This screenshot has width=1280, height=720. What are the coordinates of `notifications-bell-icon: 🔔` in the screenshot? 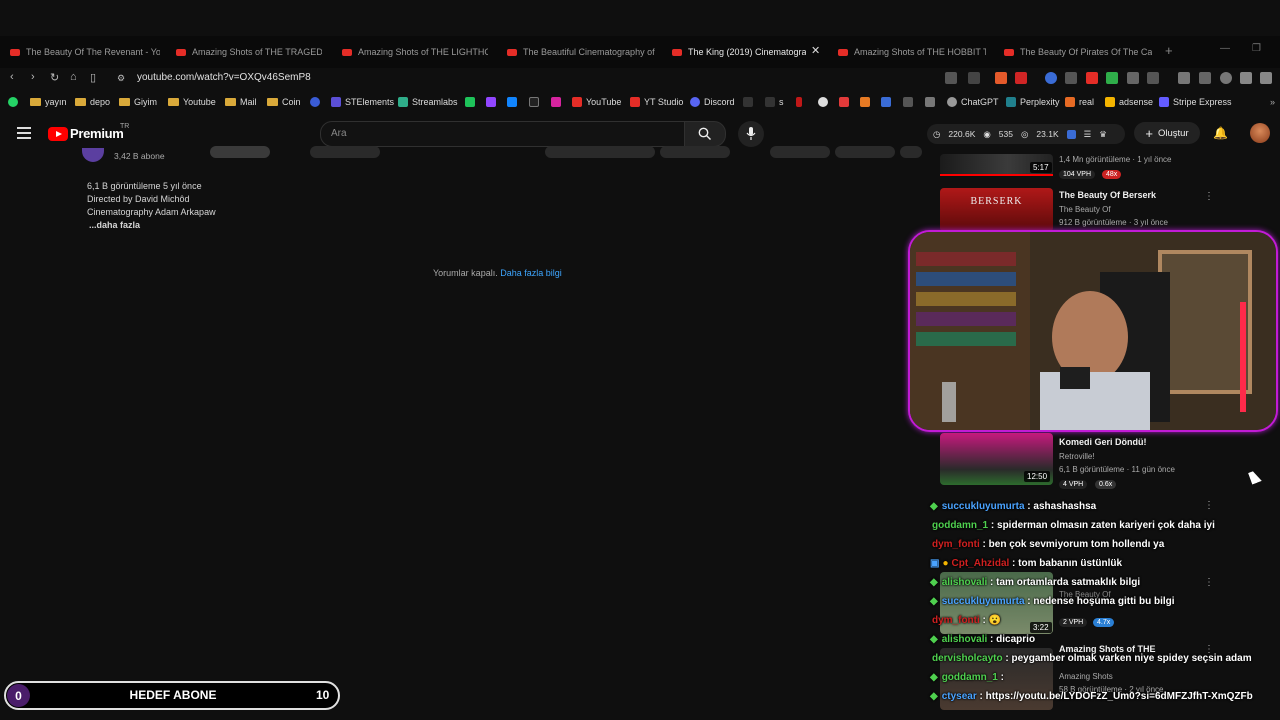 It's located at (1220, 133).